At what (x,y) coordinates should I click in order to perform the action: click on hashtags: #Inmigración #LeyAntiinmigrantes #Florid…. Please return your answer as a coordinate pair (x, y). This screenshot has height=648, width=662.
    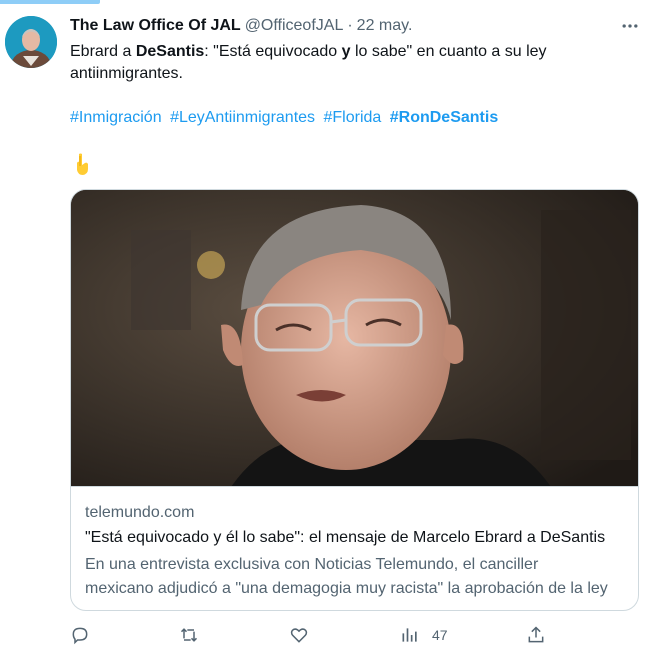
    Looking at the image, I should click on (360, 118).